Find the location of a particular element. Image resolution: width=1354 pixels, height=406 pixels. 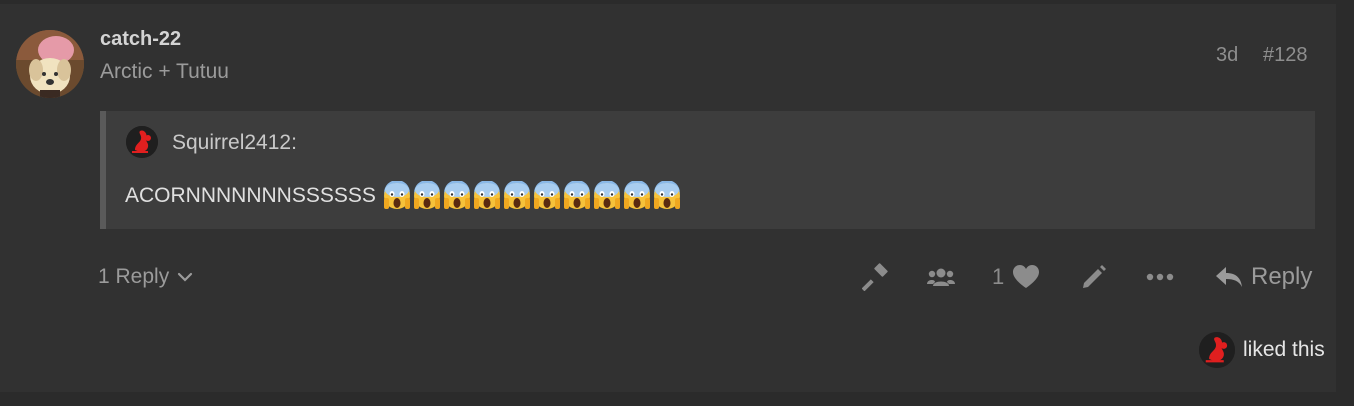

liked-by: liked this is located at coordinates (1262, 350).